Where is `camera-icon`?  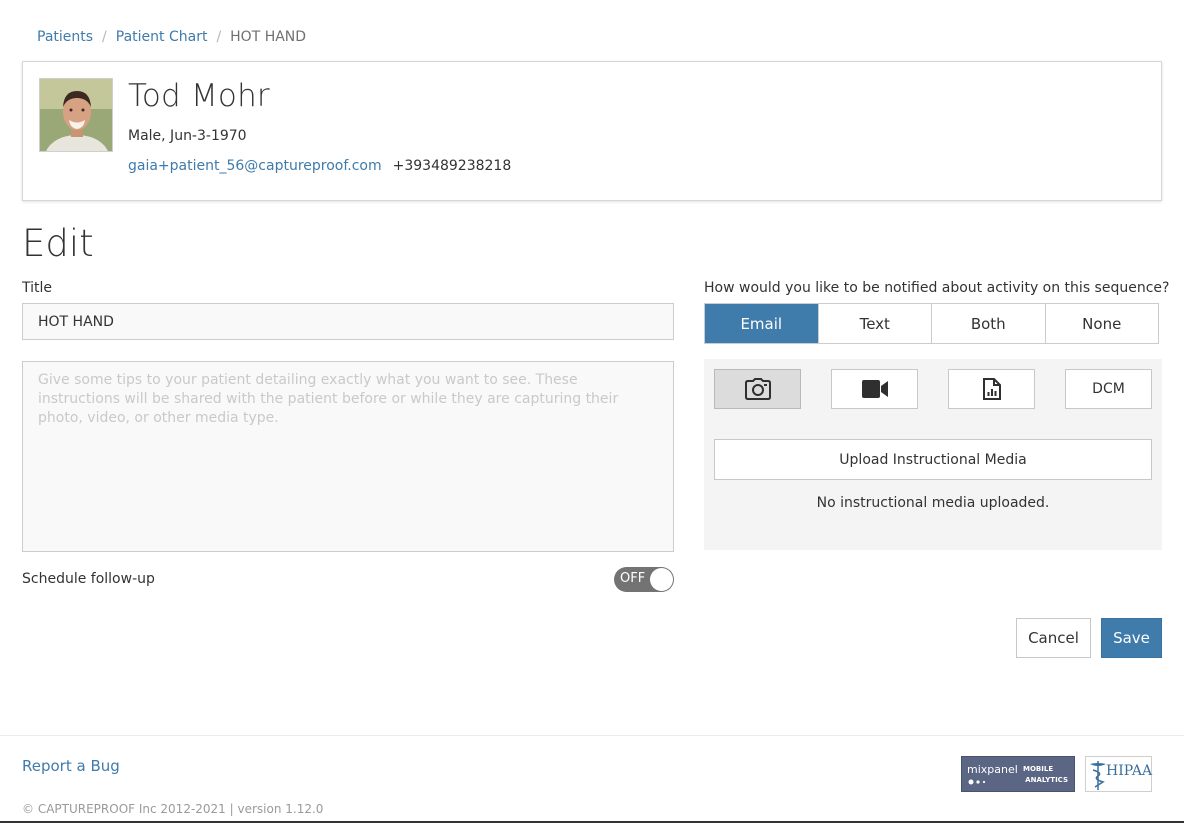 camera-icon is located at coordinates (757, 389).